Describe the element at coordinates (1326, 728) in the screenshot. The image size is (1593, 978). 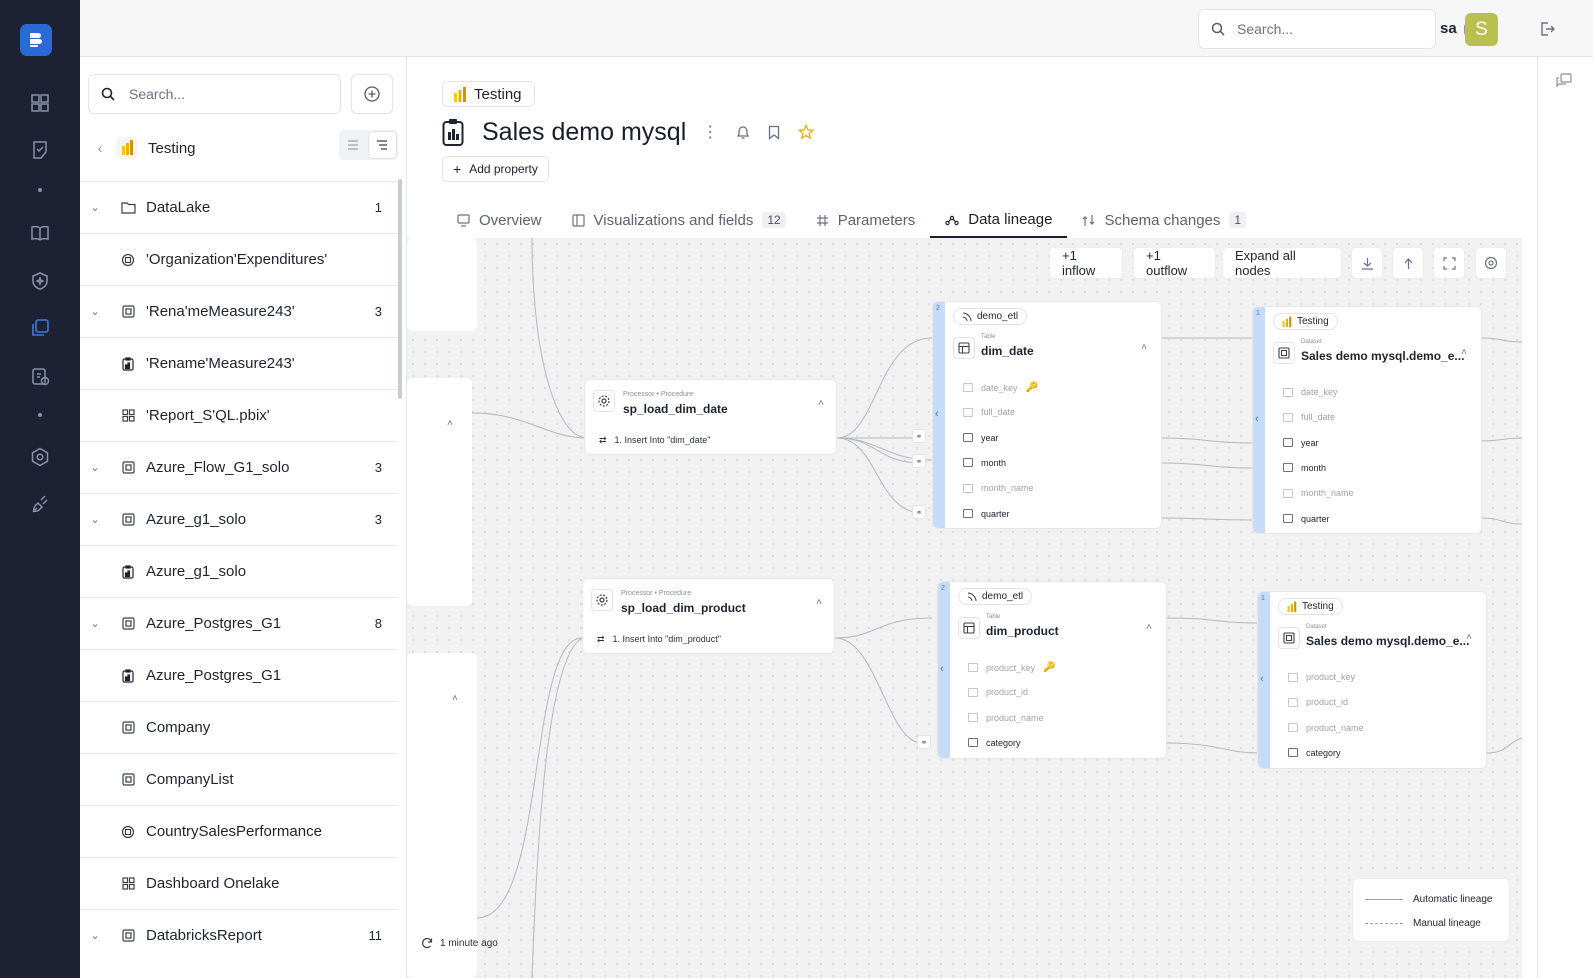
I see `column-field: product_name` at that location.